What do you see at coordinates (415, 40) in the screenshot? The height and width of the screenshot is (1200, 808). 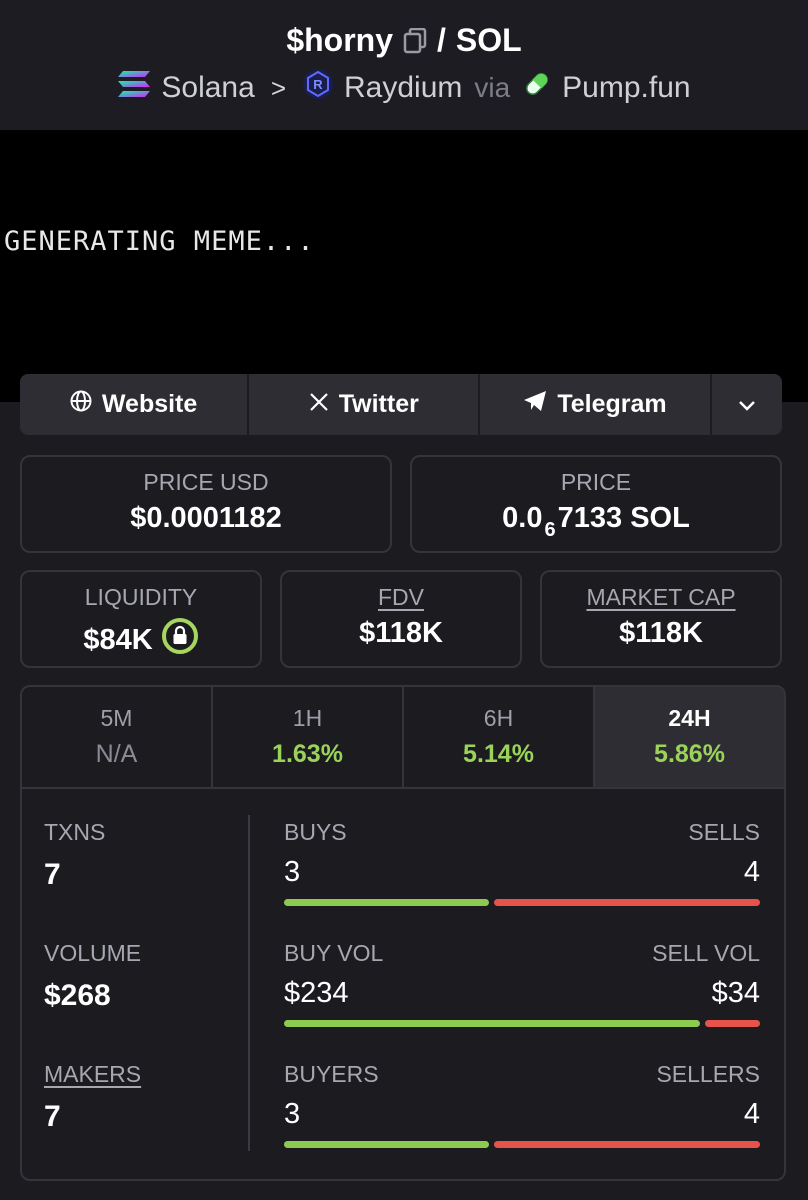 I see `copy-icon` at bounding box center [415, 40].